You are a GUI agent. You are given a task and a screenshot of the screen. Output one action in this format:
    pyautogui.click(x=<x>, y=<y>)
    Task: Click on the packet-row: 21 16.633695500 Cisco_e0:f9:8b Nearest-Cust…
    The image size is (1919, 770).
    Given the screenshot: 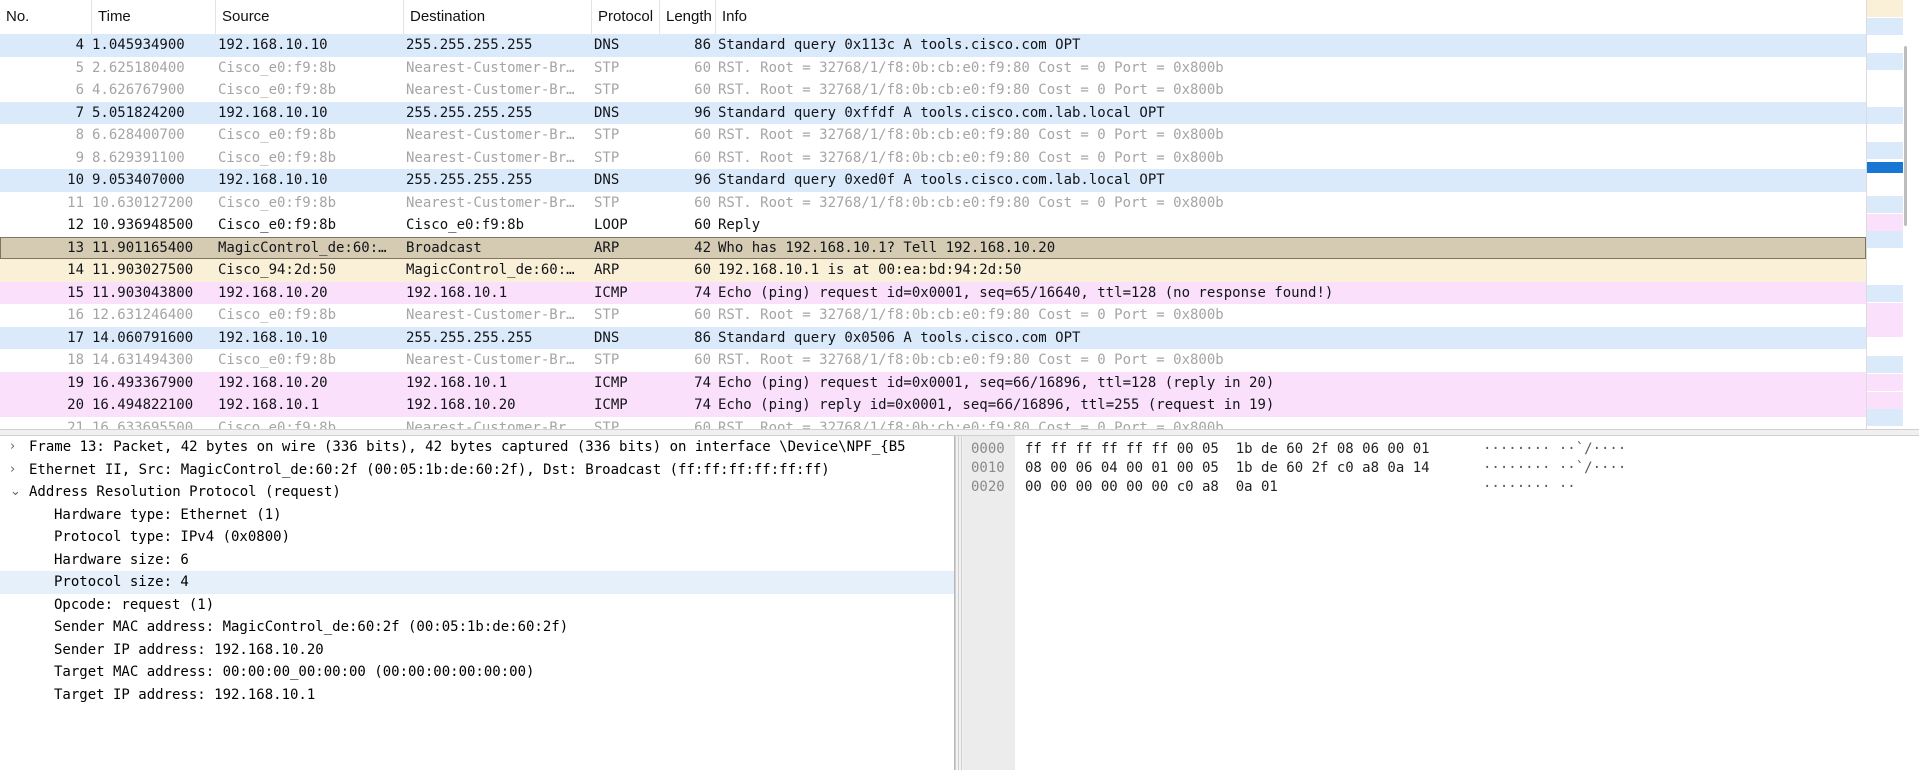 What is the action you would take?
    pyautogui.click(x=933, y=423)
    